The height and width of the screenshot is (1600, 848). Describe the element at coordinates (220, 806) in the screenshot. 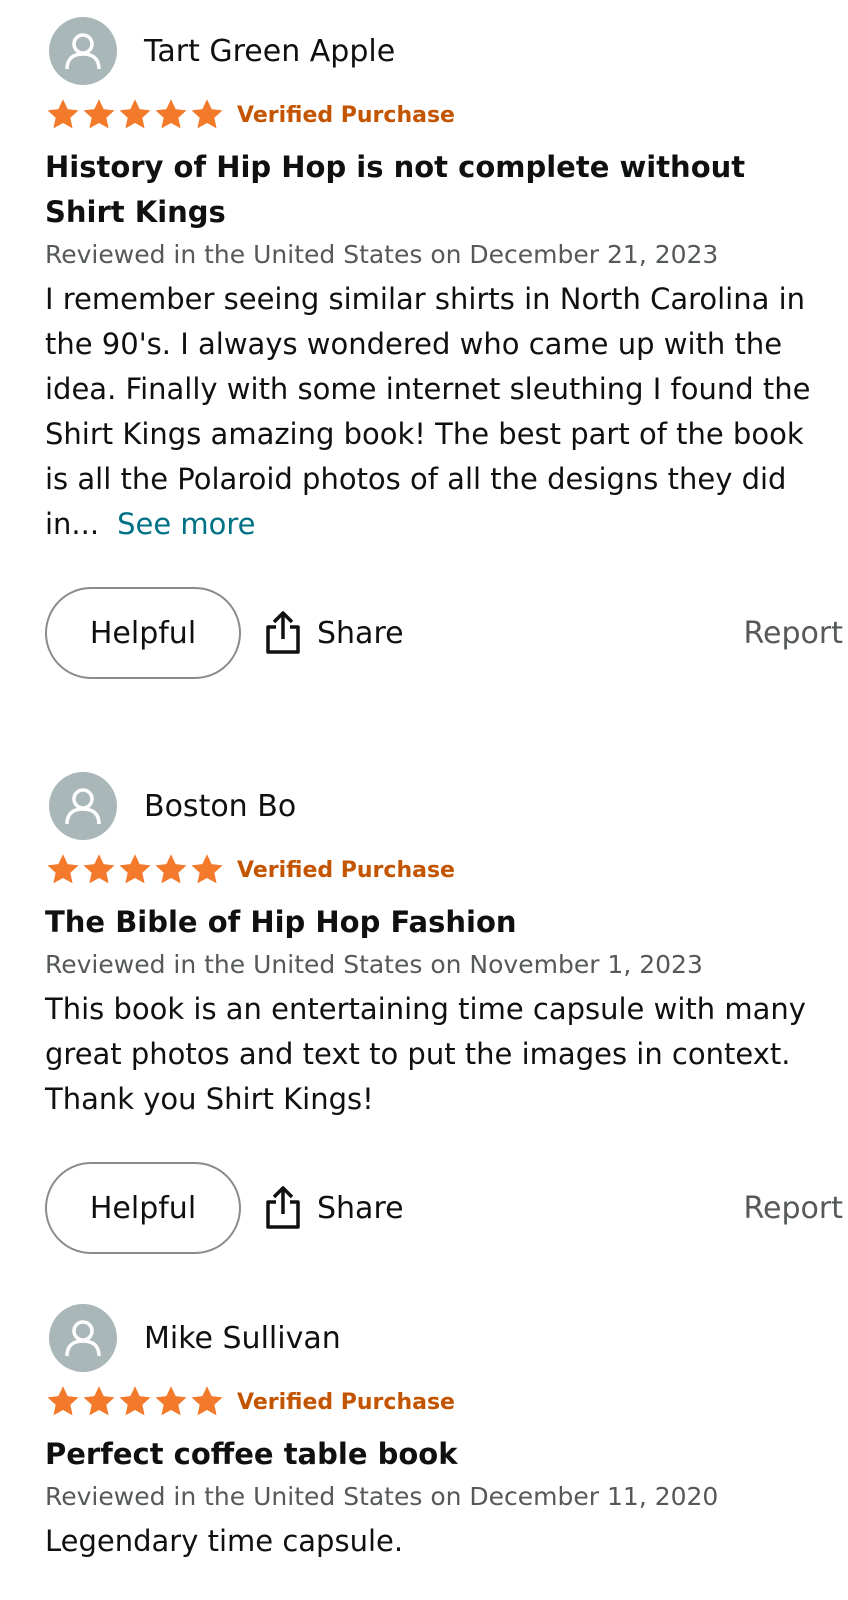

I see `reviewer-name: Boston Bo` at that location.